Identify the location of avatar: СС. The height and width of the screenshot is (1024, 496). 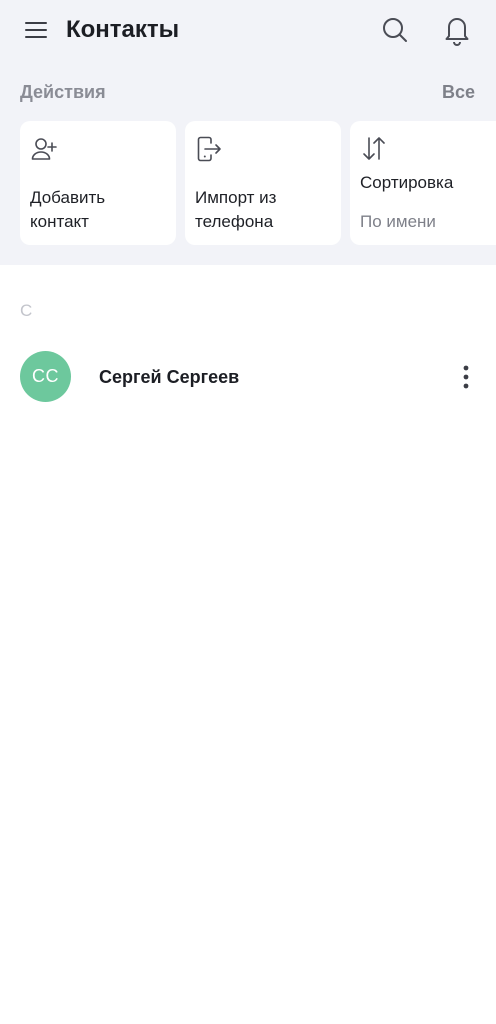
(45, 376).